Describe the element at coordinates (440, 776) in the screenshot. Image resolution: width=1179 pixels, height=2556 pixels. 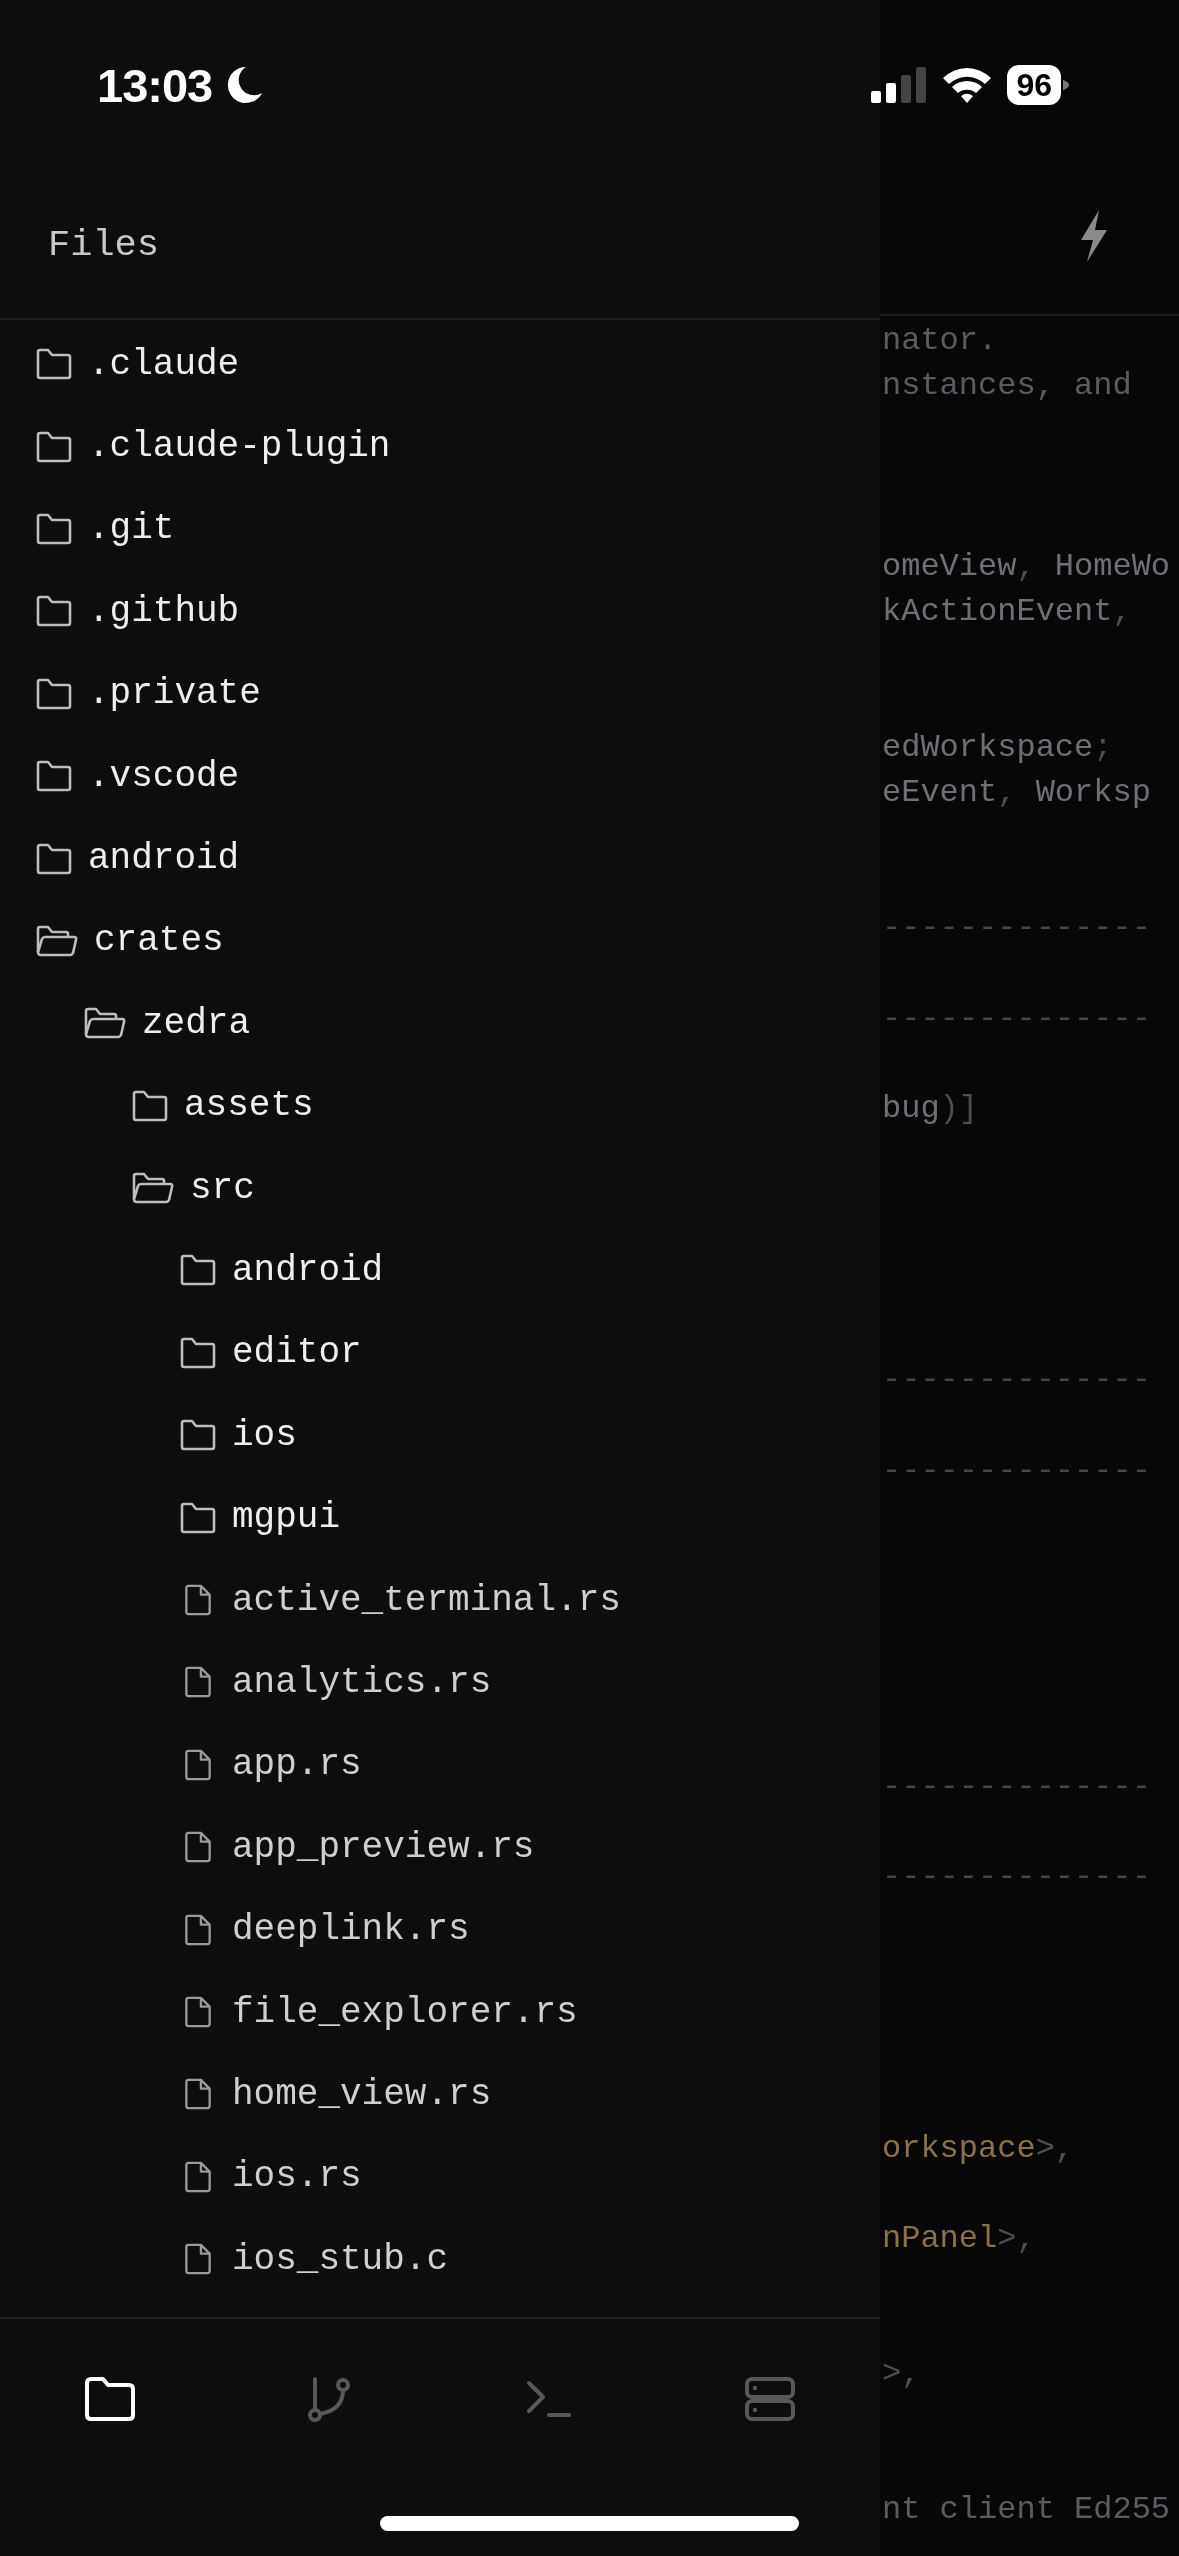
I see `folder-row: .vscode` at that location.